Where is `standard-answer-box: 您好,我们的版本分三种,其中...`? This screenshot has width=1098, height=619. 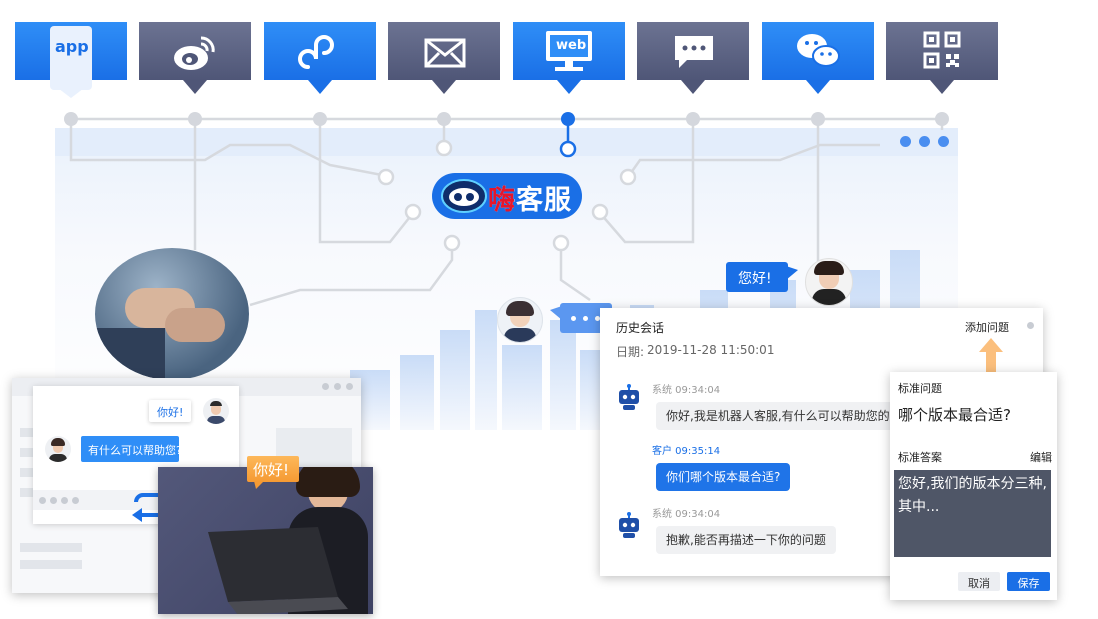 standard-answer-box: 您好,我们的版本分三种,其中... is located at coordinates (972, 513).